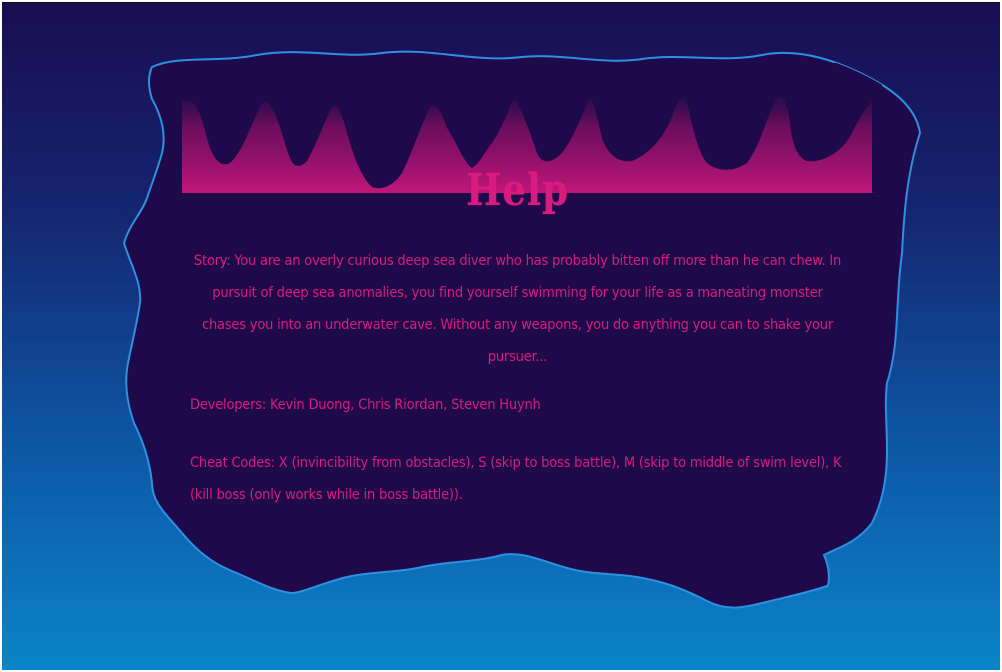 The width and height of the screenshot is (1002, 672). Describe the element at coordinates (517, 190) in the screenshot. I see `help-title: Help` at that location.